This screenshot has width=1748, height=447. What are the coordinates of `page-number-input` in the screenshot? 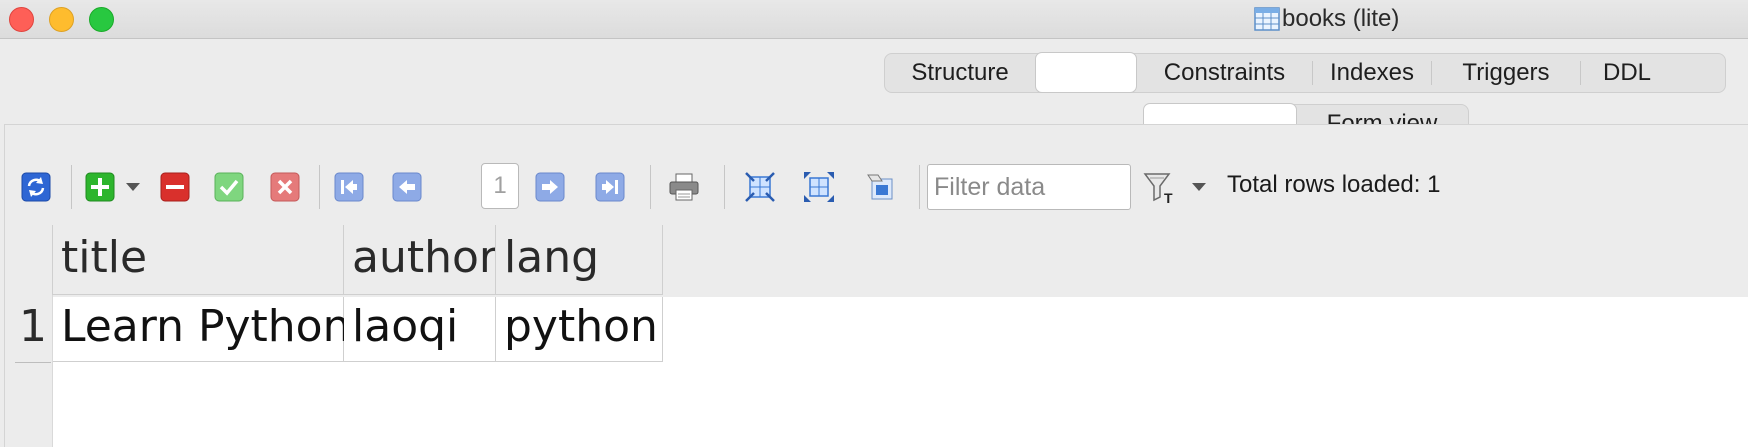 It's located at (500, 186).